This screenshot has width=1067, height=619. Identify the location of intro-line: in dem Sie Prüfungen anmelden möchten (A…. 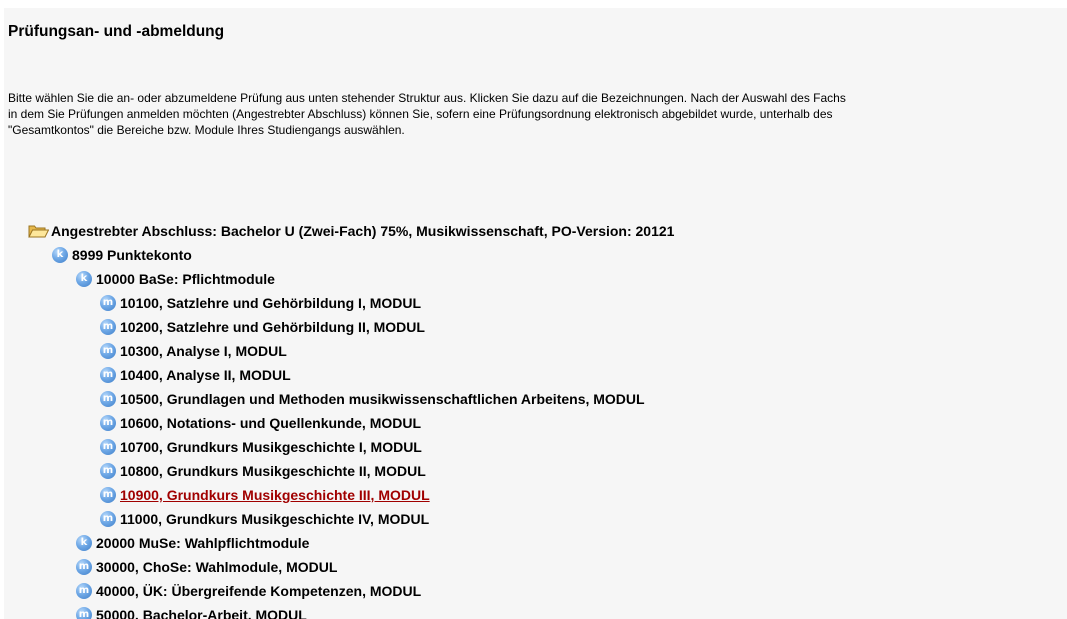
(420, 114).